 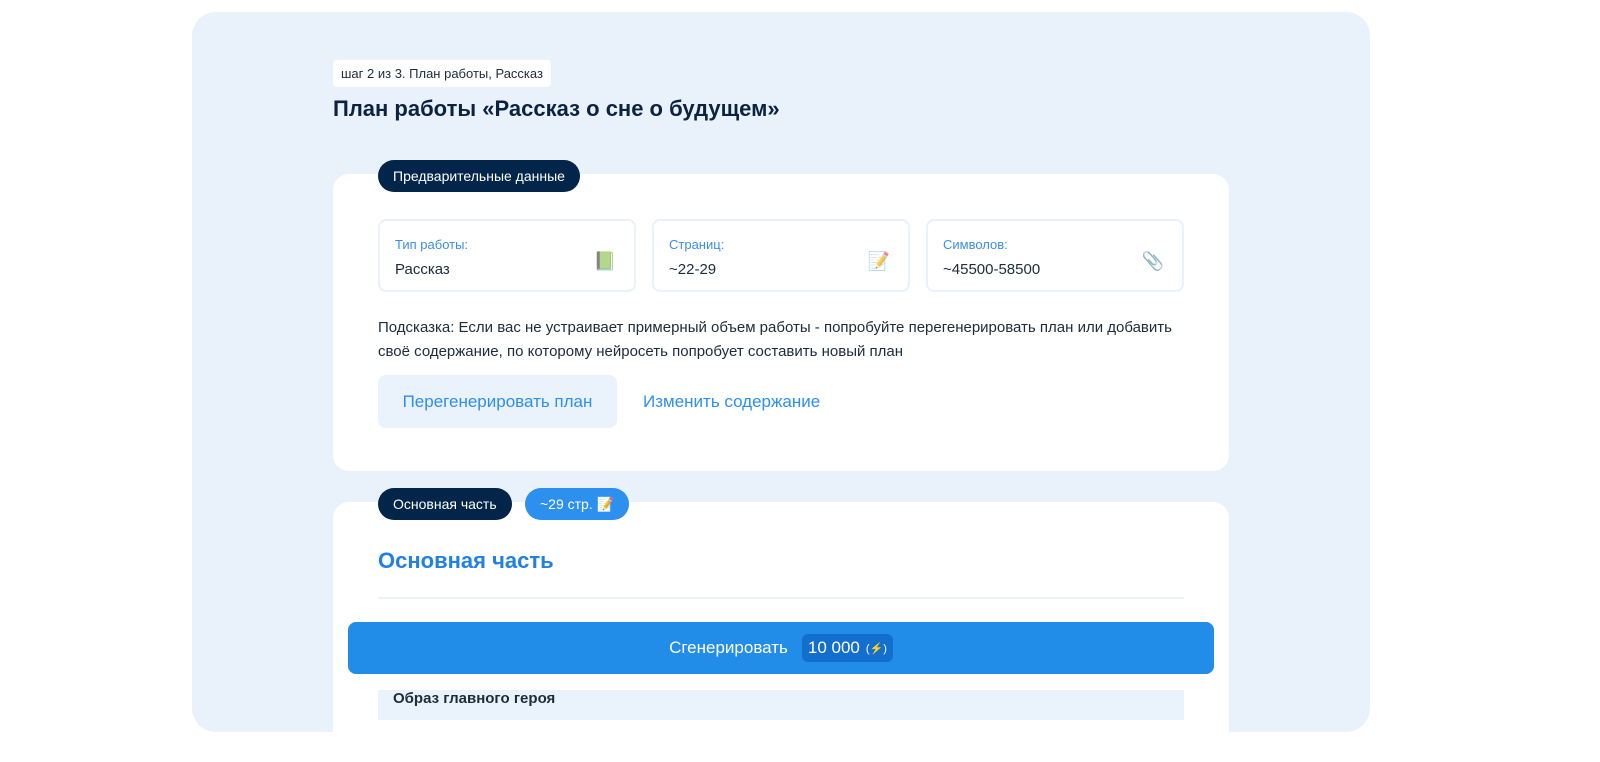 What do you see at coordinates (422, 269) in the screenshot?
I see `field-value: Рассказ` at bounding box center [422, 269].